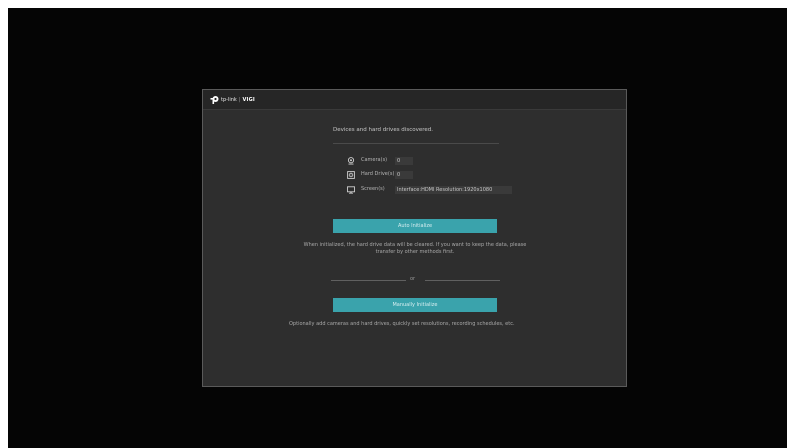 The width and height of the screenshot is (795, 448). I want to click on device-row-hard-drives: Hard Drive(s) 0, so click(380, 174).